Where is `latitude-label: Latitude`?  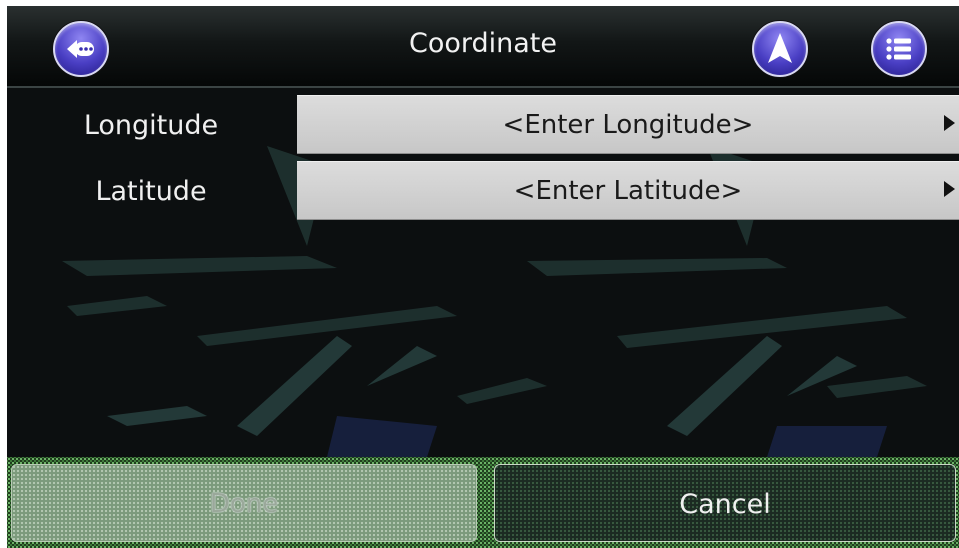
latitude-label: Latitude is located at coordinates (151, 191).